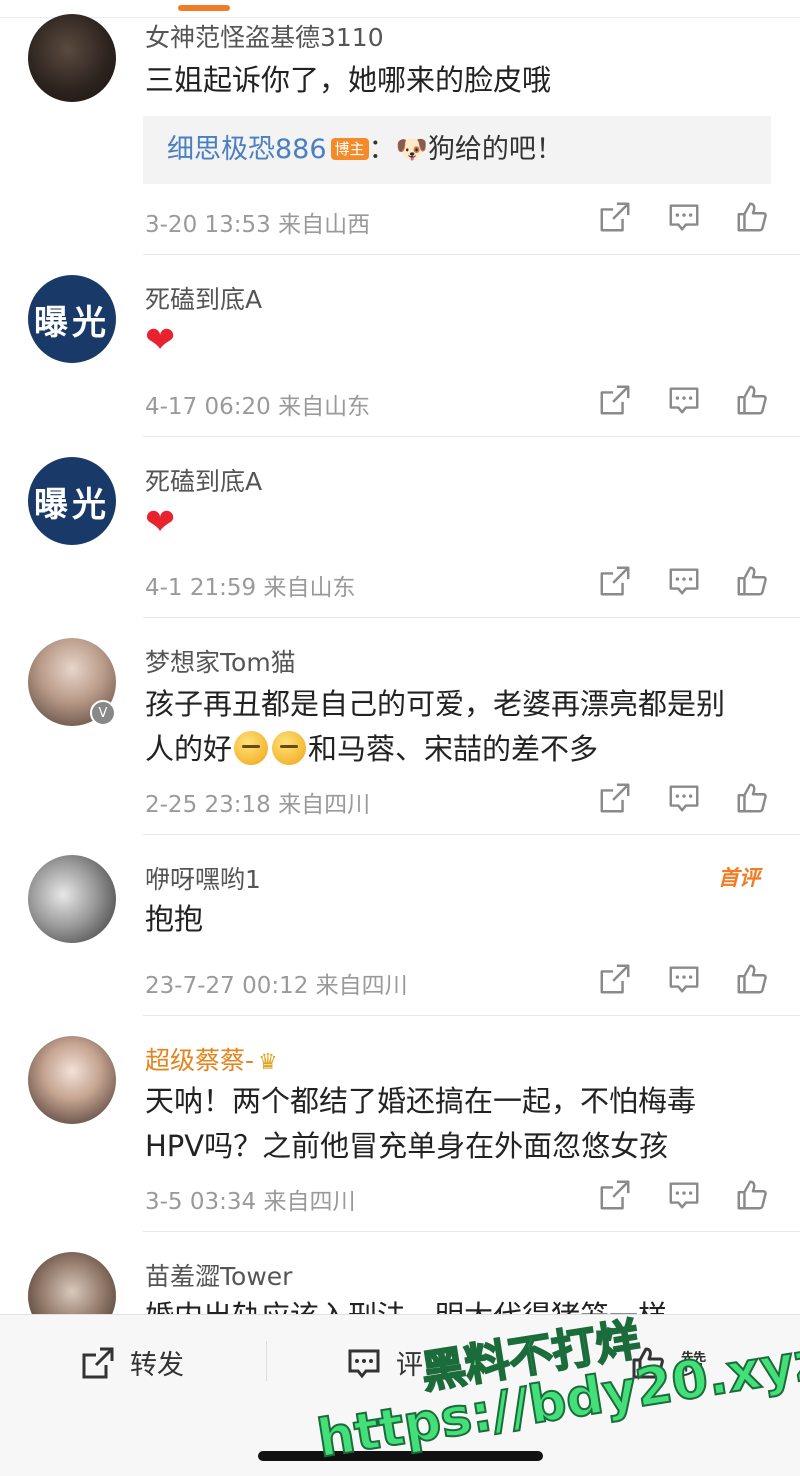 The image size is (800, 1476). Describe the element at coordinates (264, 36) in the screenshot. I see `comment-username: 女神范怪盗基德3110` at that location.